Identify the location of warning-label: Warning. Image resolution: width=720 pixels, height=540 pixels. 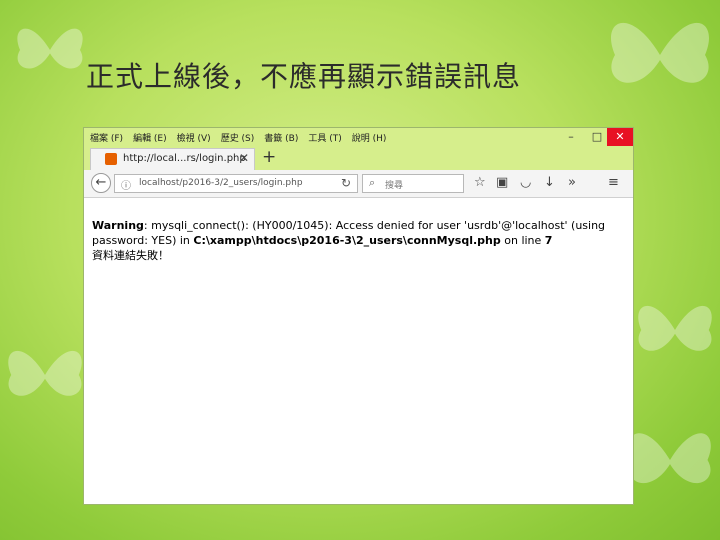
(118, 225).